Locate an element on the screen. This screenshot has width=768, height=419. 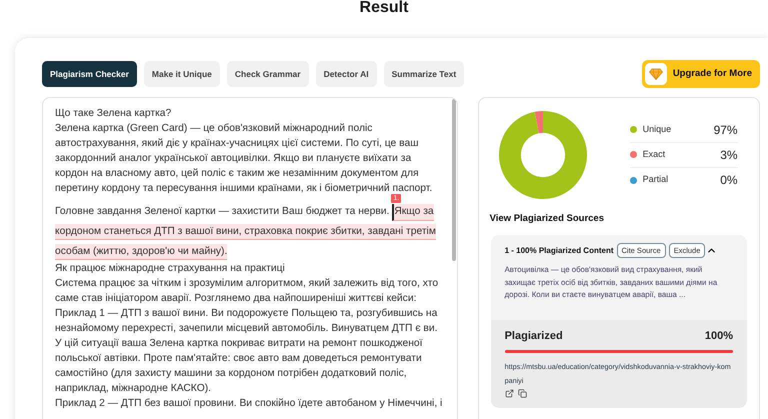
paragraph-text: Система працює за чітким і зрозумілим алгоритмом, який залежить від того, хто саме став ініціатором аварії. Розглянемо два найпоширеніші життєві кейси: is located at coordinates (246, 291).